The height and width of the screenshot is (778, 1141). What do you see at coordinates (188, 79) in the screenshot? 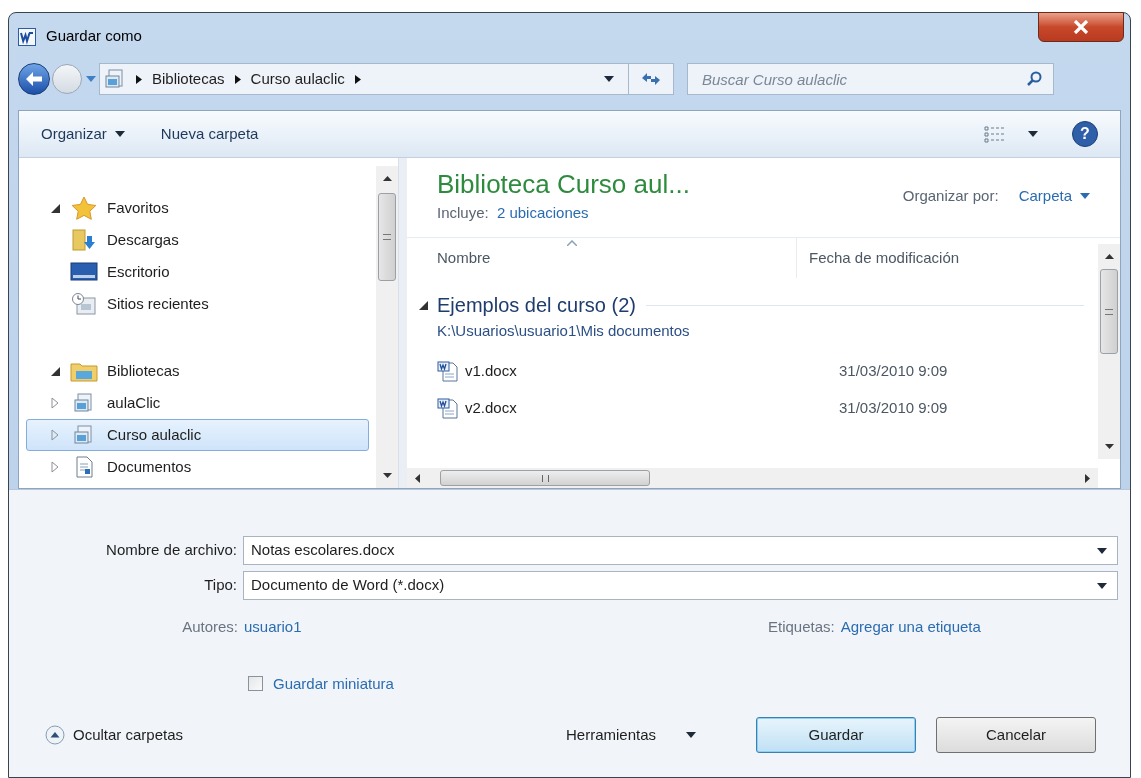
I see `breadcrumb: Bibliotecas` at bounding box center [188, 79].